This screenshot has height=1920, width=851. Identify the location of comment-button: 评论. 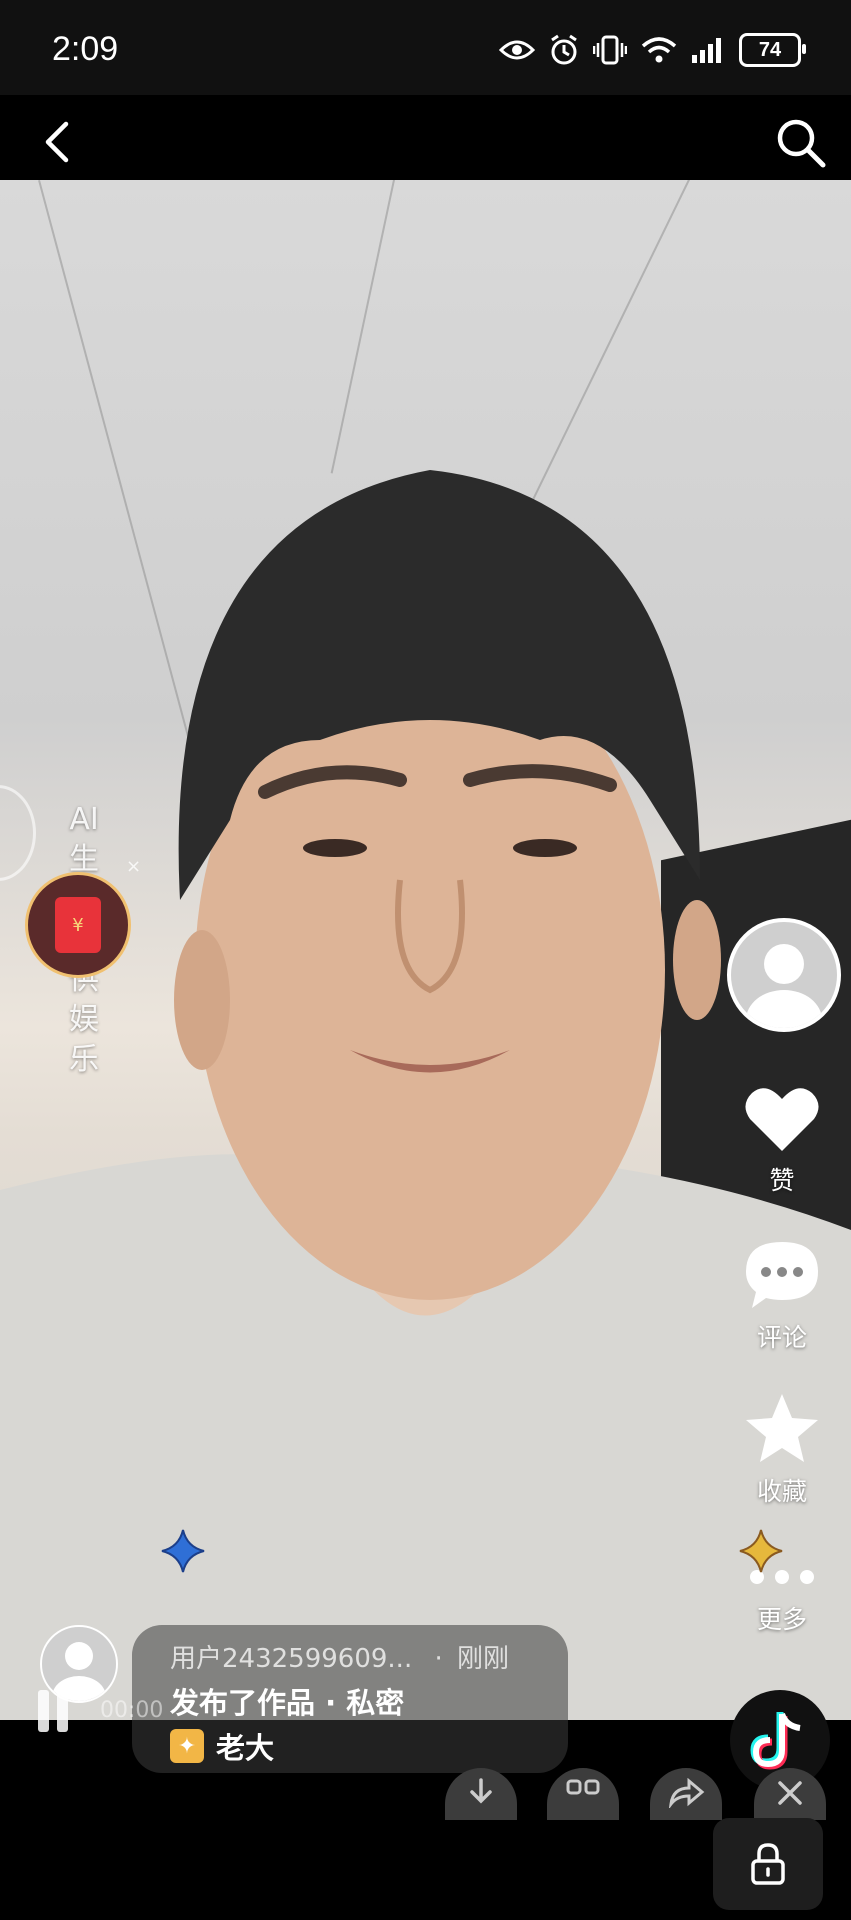
(782, 1296).